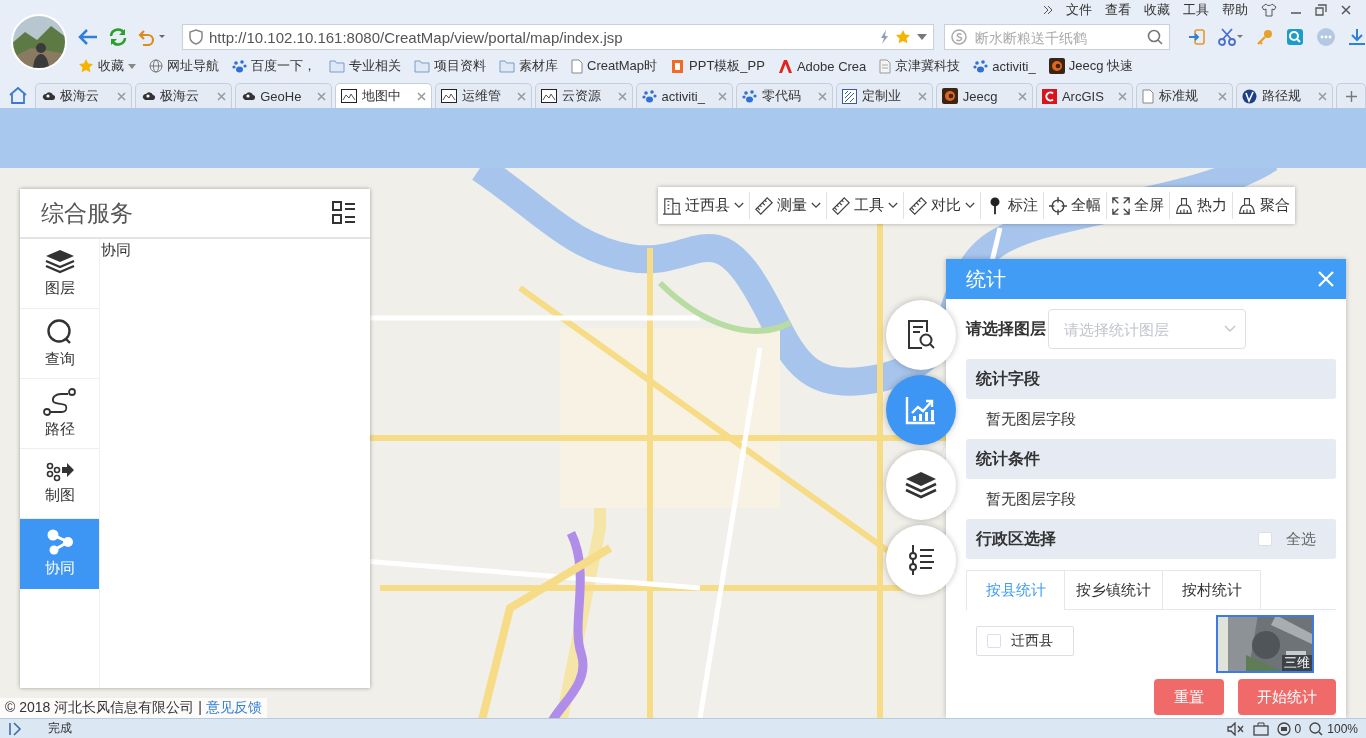 This screenshot has width=1366, height=738. Describe the element at coordinates (88, 37) in the screenshot. I see `back-icon` at that location.